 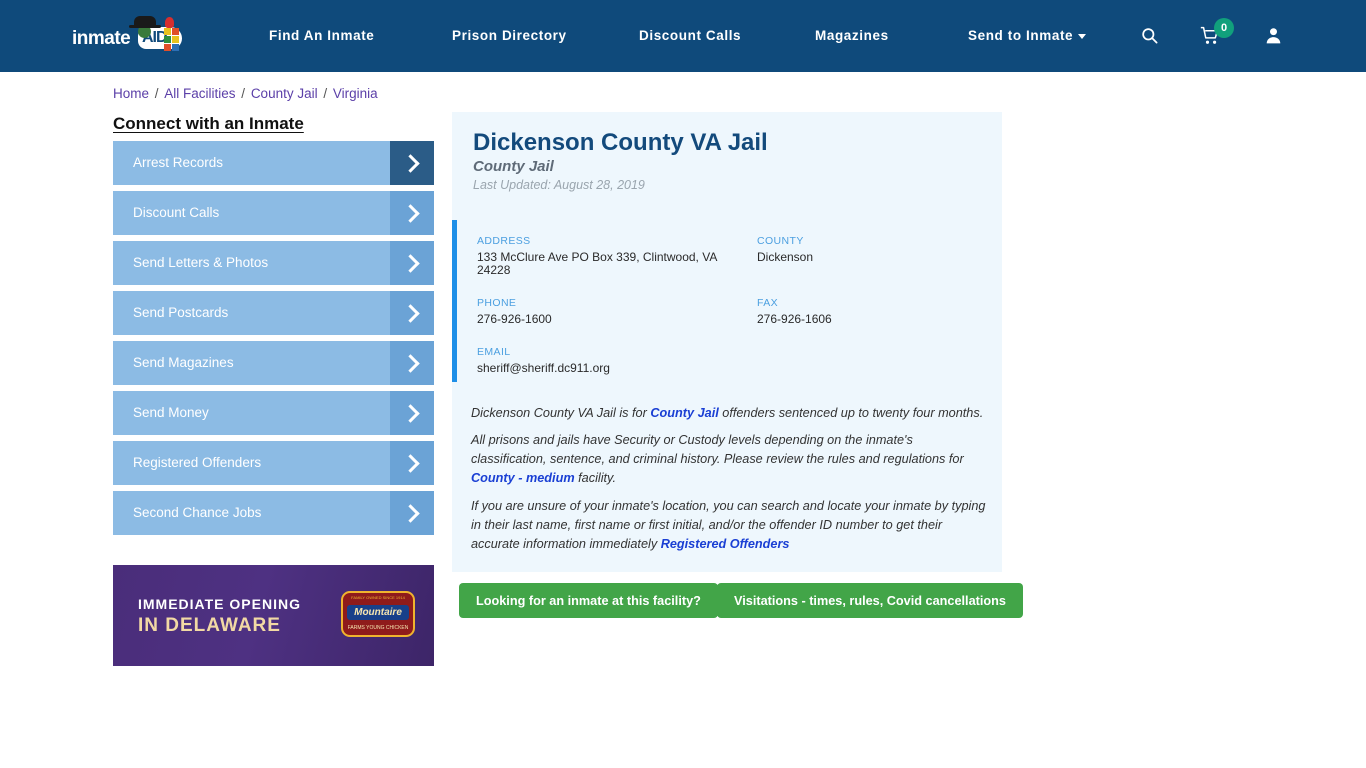 What do you see at coordinates (872, 249) in the screenshot?
I see `field-county: COUNTY Dickenson` at bounding box center [872, 249].